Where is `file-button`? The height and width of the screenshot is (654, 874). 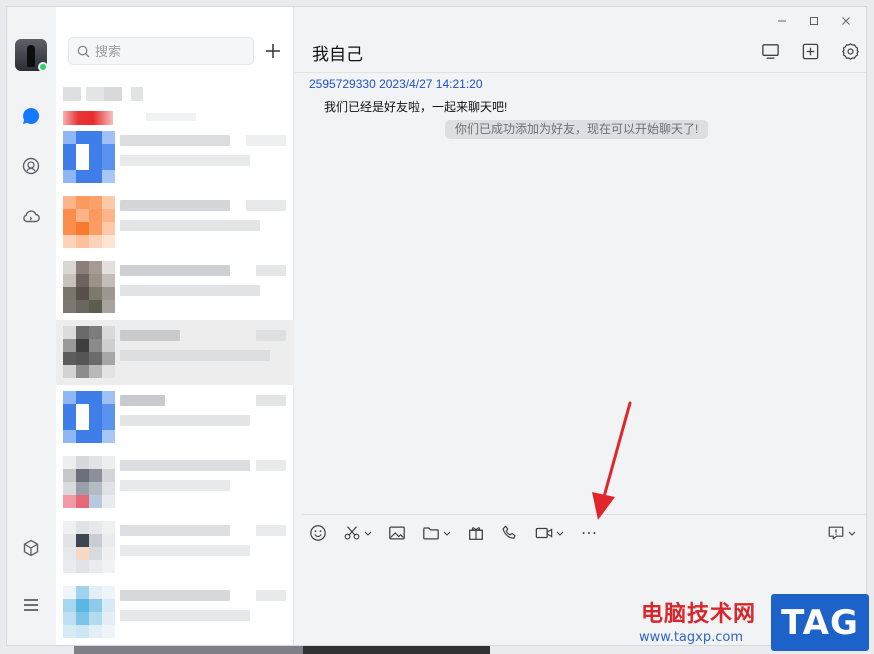
file-button is located at coordinates (436, 533).